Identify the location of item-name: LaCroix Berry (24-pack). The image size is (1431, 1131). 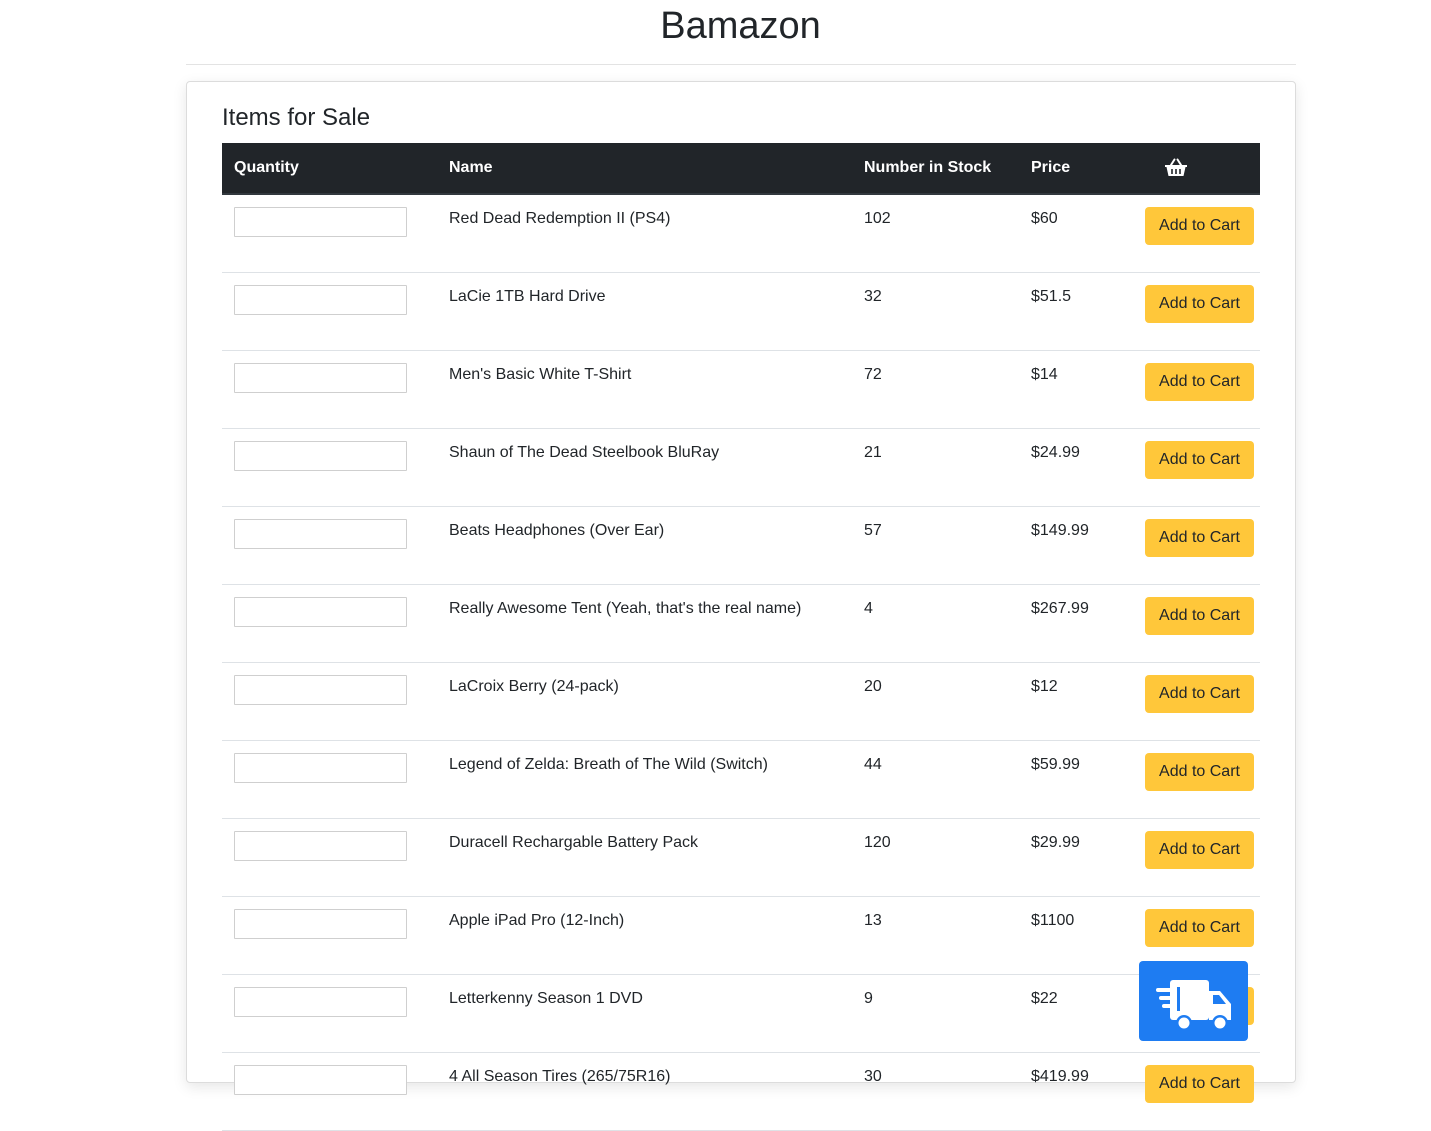
(644, 701).